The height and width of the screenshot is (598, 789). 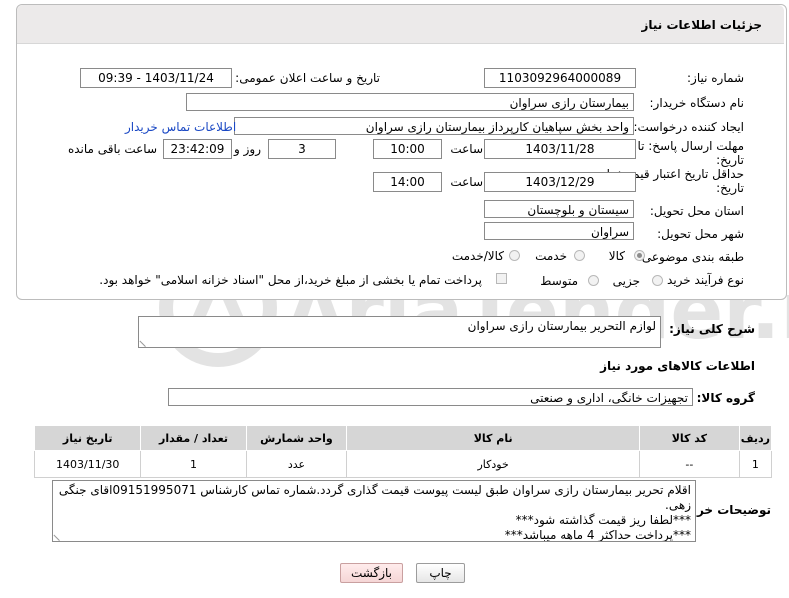 What do you see at coordinates (145, 340) in the screenshot?
I see `resize-grip-icon` at bounding box center [145, 340].